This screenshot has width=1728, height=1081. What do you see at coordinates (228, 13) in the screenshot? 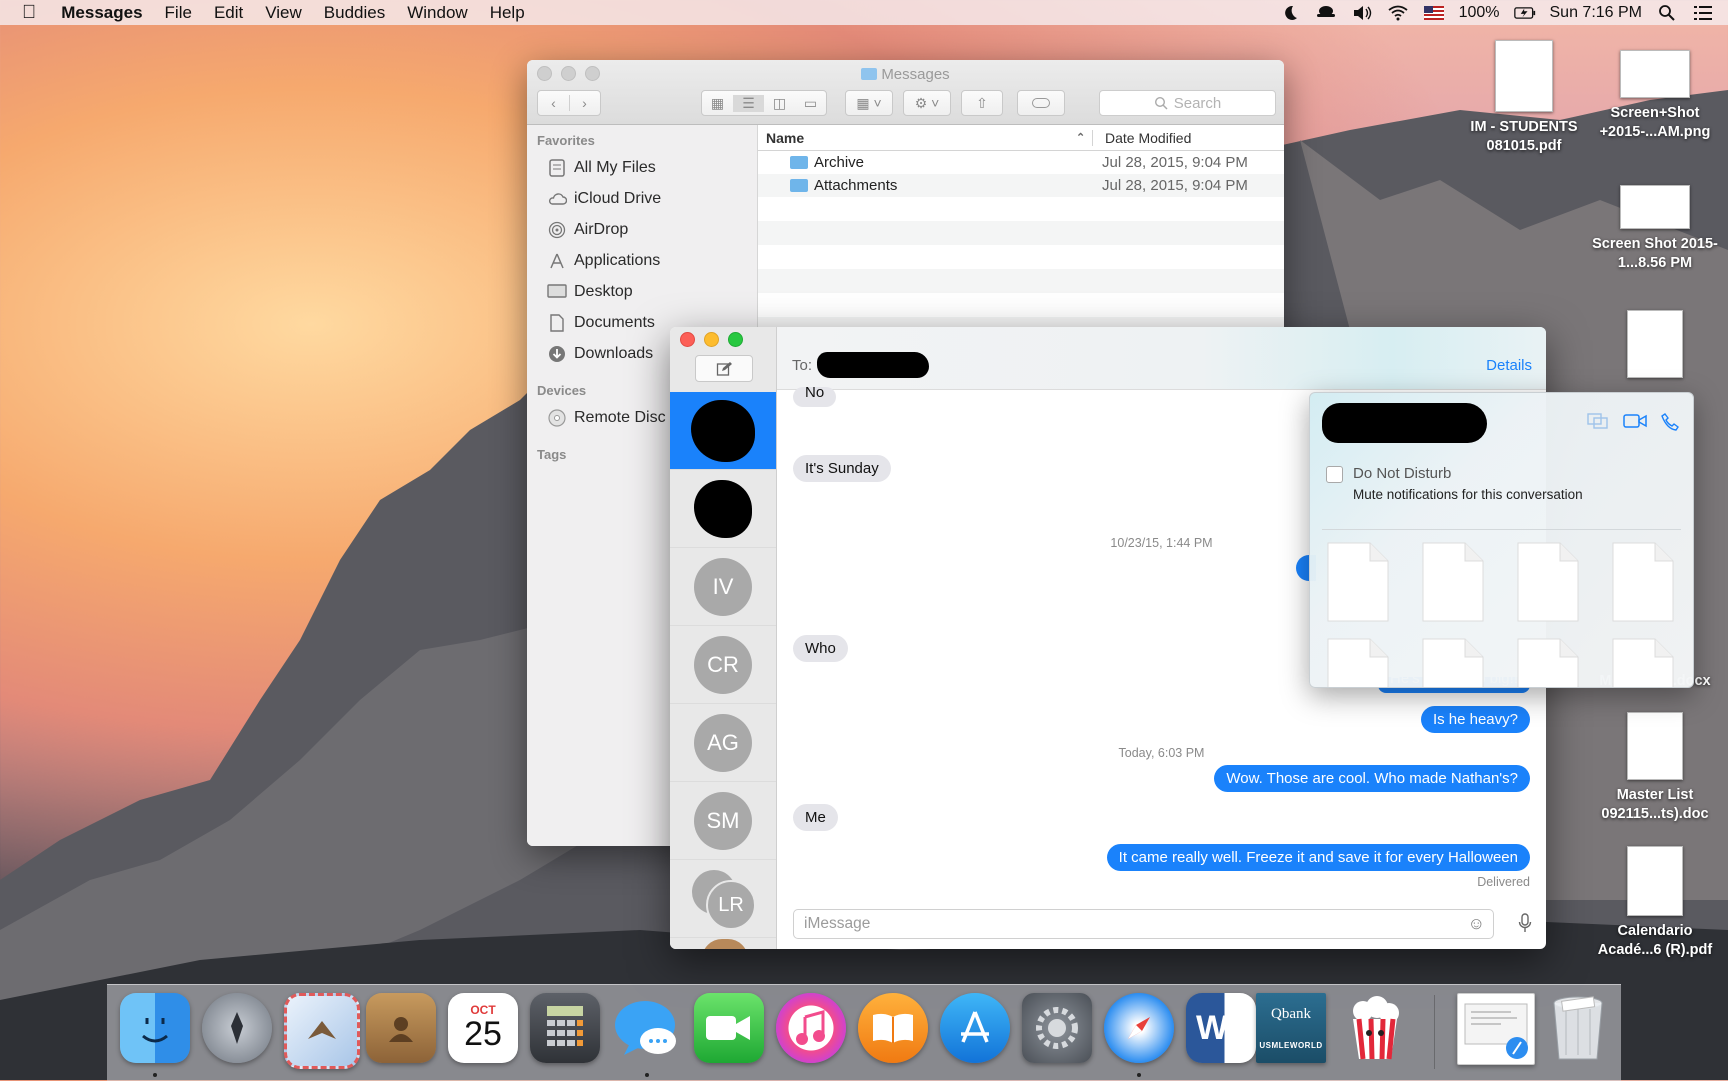
I see `menu-edit: Edit` at bounding box center [228, 13].